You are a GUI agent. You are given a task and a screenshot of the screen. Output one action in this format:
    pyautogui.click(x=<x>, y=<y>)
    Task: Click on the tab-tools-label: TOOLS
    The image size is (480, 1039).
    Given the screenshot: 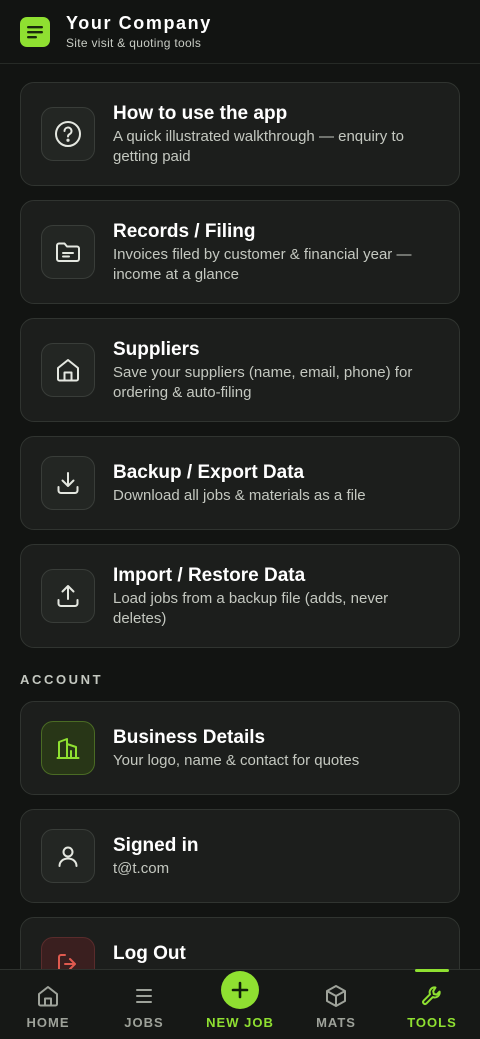 What is the action you would take?
    pyautogui.click(x=432, y=1022)
    